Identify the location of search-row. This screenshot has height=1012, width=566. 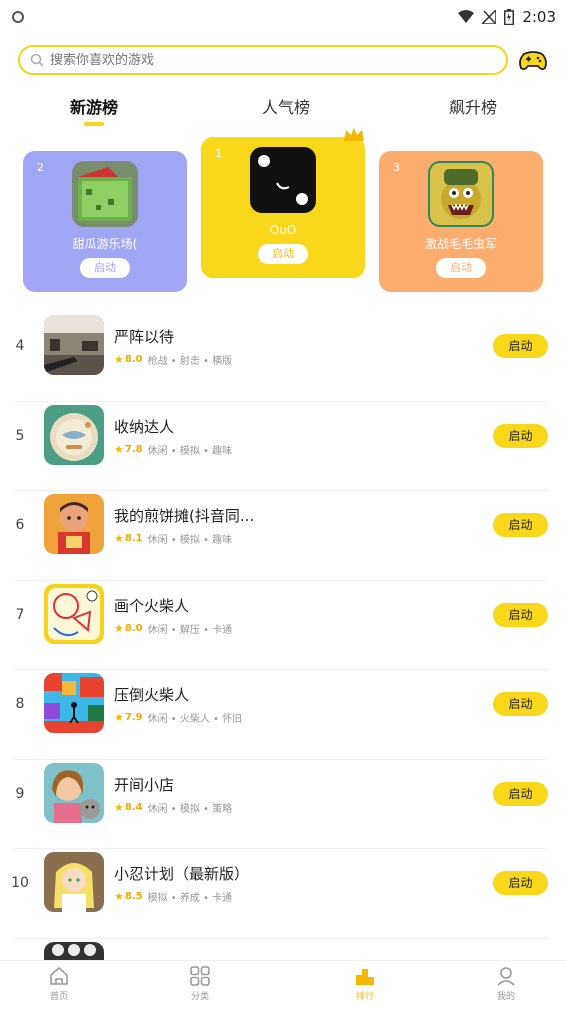
(283, 60).